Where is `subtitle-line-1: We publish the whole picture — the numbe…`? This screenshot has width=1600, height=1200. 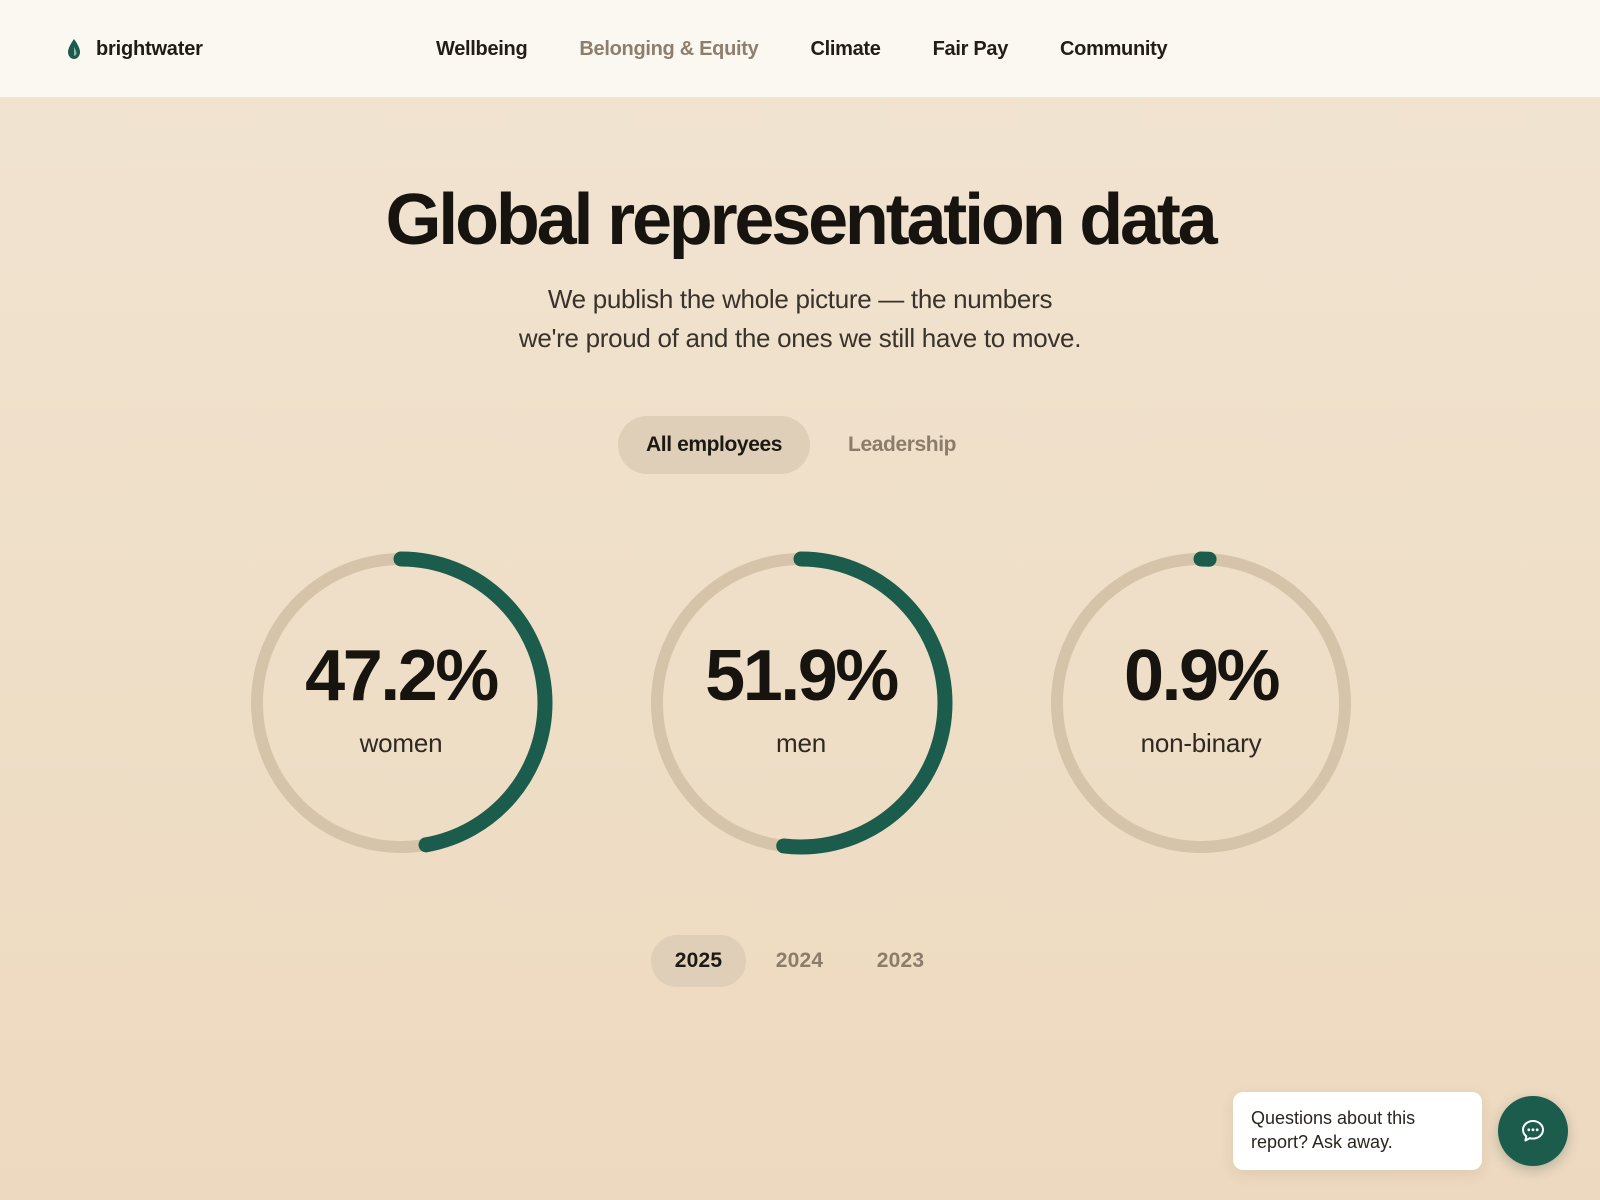
subtitle-line-1: We publish the whole picture — the numbe… is located at coordinates (800, 299).